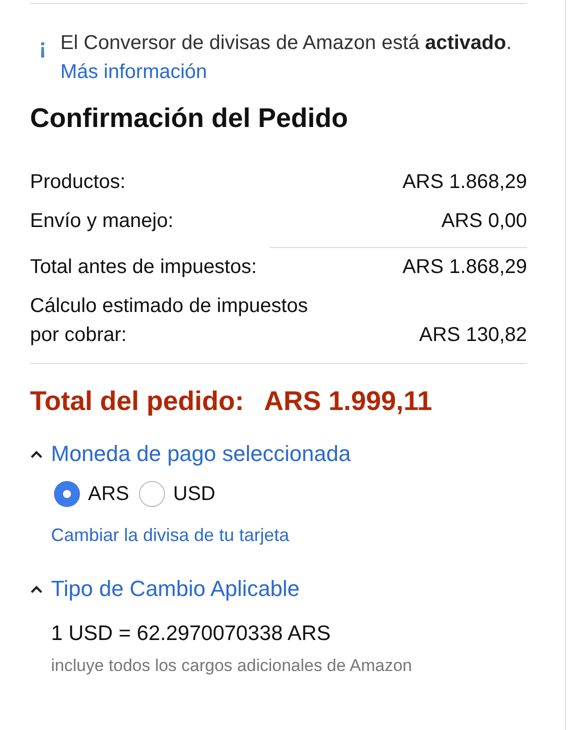  Describe the element at coordinates (194, 494) in the screenshot. I see `radio-label: USD` at that location.